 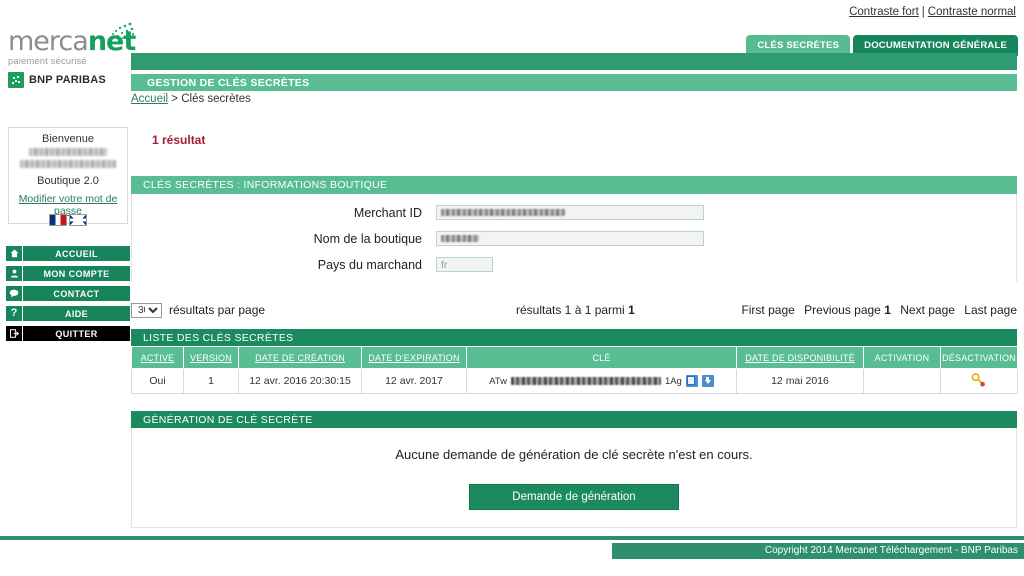 What do you see at coordinates (68, 181) in the screenshot?
I see `shop-label: Boutique 2.0` at bounding box center [68, 181].